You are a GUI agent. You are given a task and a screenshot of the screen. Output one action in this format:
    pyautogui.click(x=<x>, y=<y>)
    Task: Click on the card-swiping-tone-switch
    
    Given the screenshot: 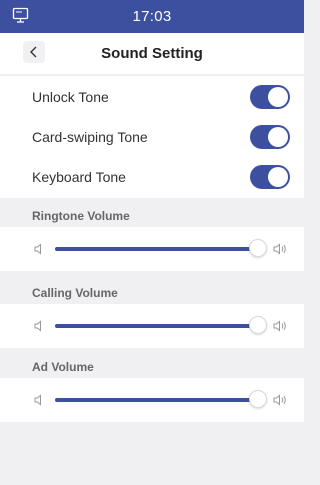 What is the action you would take?
    pyautogui.click(x=270, y=137)
    